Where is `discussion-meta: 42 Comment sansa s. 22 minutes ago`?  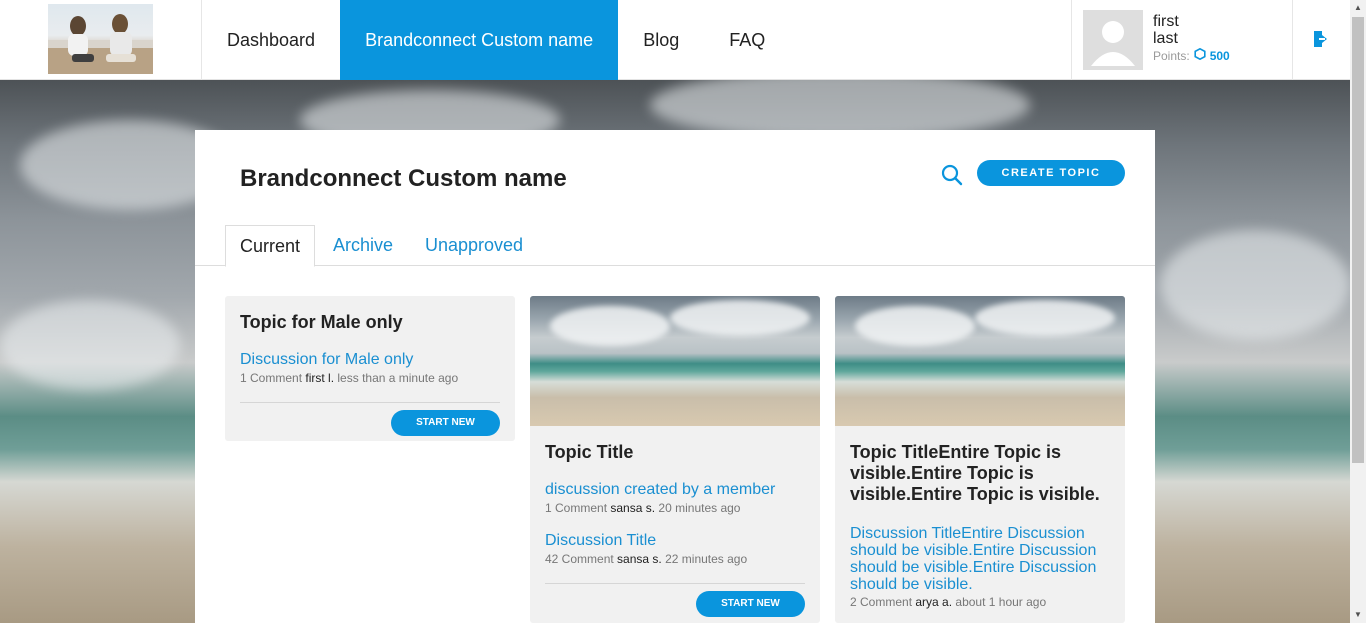 discussion-meta: 42 Comment sansa s. 22 minutes ago is located at coordinates (646, 559).